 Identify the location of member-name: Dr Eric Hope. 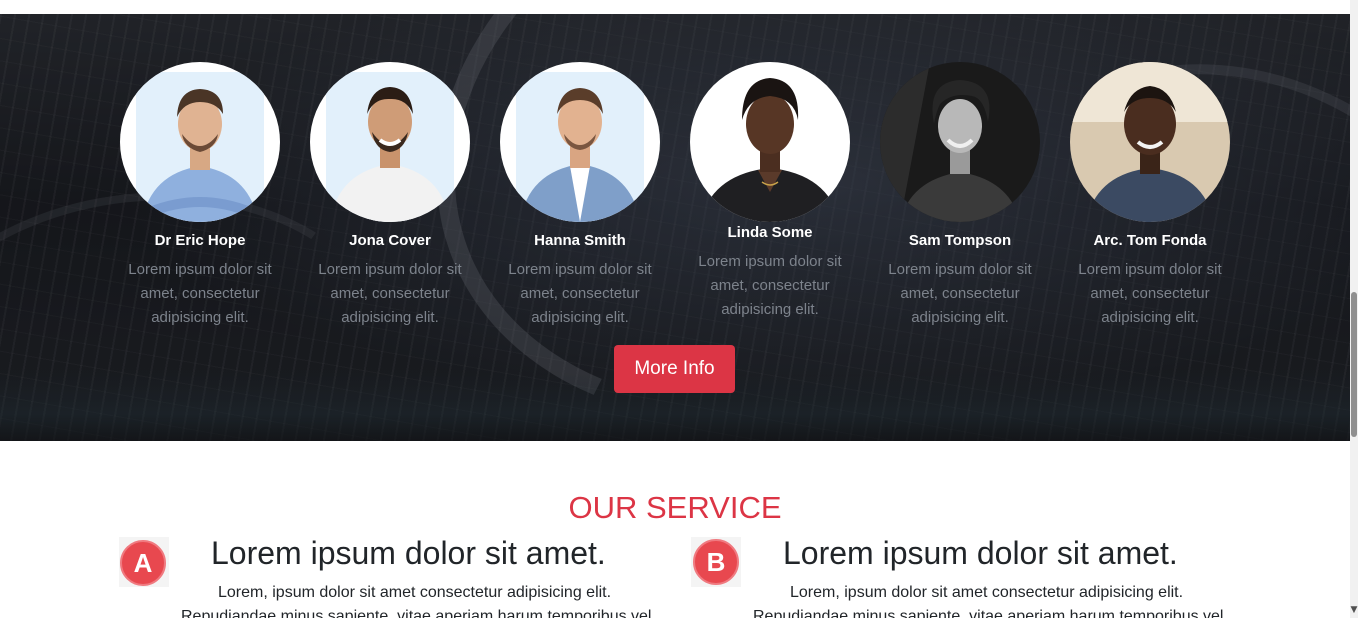
(200, 240).